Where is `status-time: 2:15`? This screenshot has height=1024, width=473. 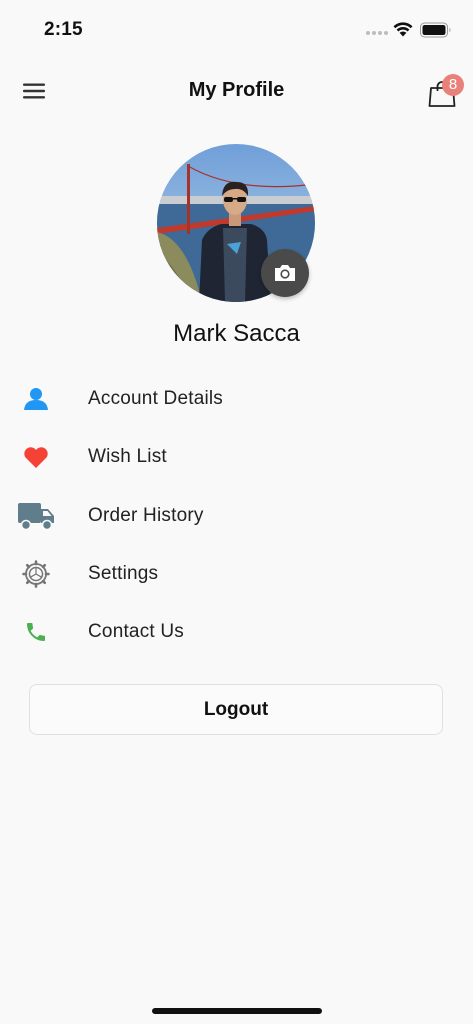
status-time: 2:15 is located at coordinates (63, 29).